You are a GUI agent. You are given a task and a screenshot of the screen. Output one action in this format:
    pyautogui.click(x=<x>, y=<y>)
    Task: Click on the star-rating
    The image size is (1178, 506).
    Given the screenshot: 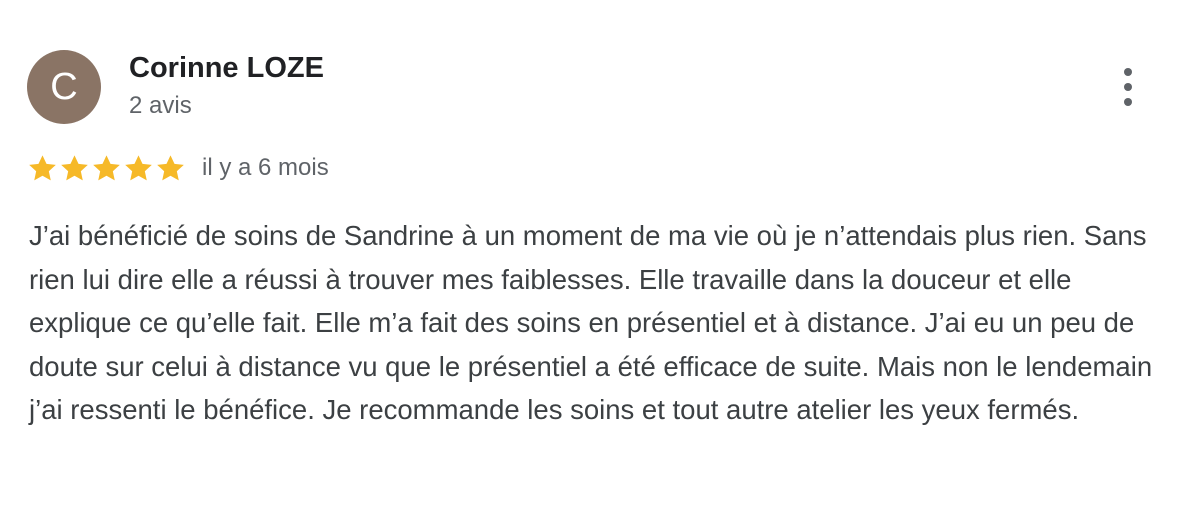 What is the action you would take?
    pyautogui.click(x=106, y=168)
    